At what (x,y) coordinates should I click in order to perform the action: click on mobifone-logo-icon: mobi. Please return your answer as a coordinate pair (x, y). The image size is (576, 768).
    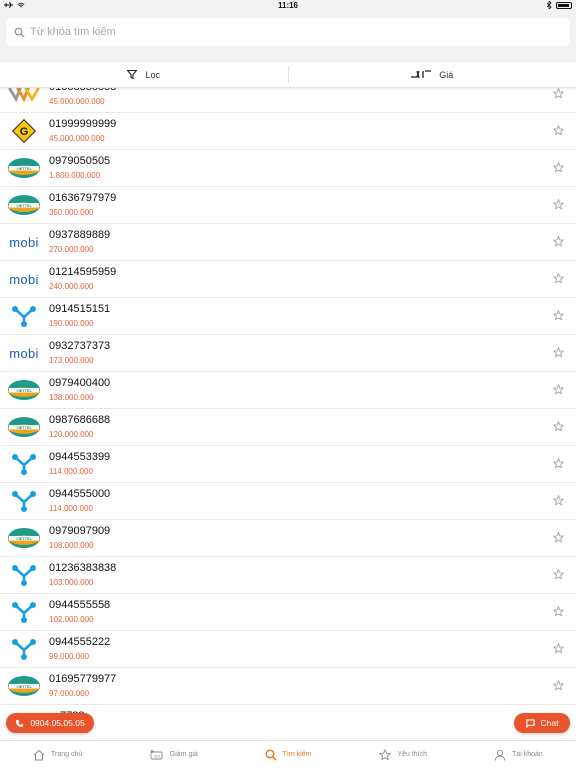
    Looking at the image, I should click on (24, 353).